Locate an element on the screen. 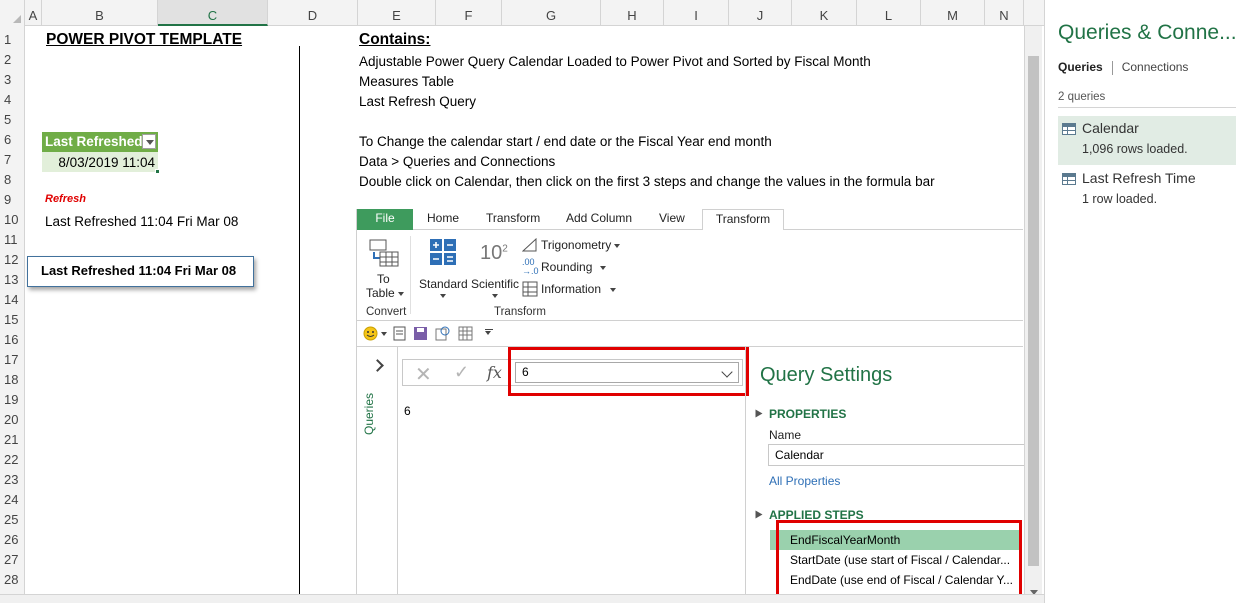 Image resolution: width=1236 pixels, height=603 pixels. query-name-input: Calendar is located at coordinates (897, 455).